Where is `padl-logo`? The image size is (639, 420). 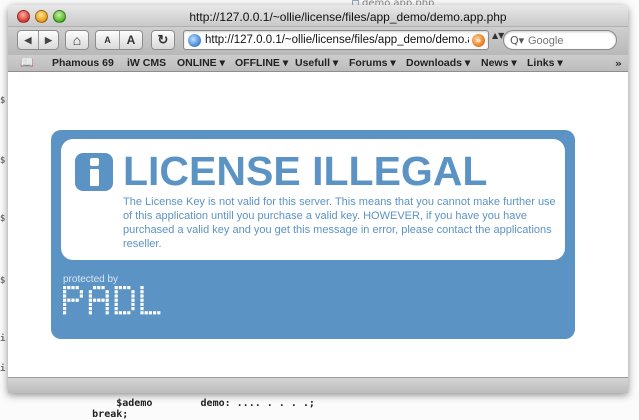
padl-logo is located at coordinates (112, 300).